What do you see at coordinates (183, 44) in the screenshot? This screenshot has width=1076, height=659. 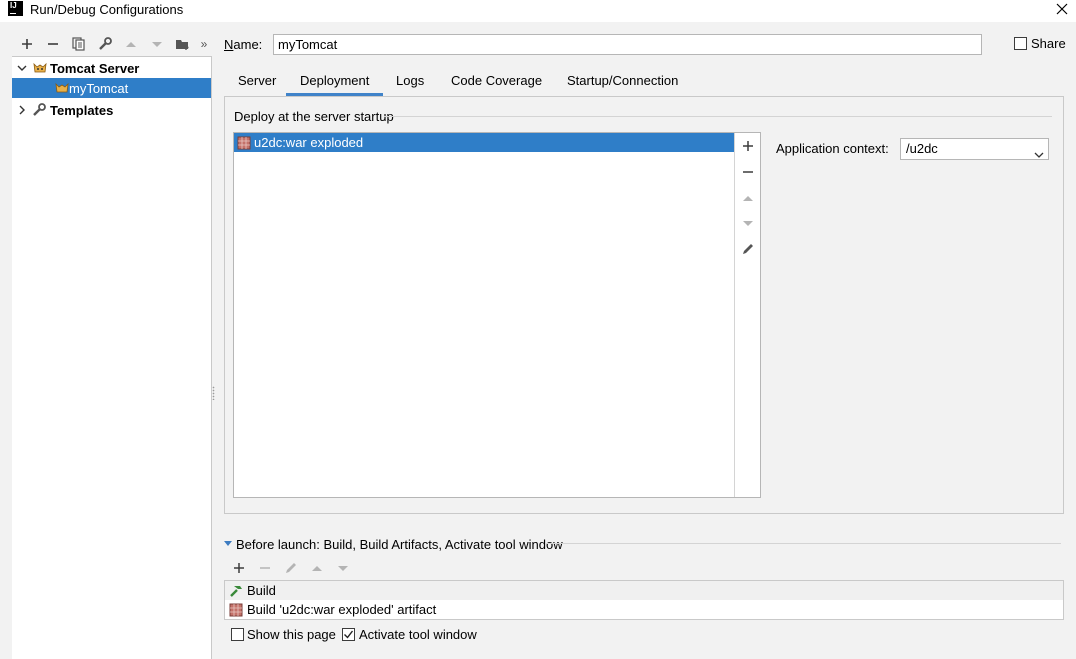 I see `folder-icon` at bounding box center [183, 44].